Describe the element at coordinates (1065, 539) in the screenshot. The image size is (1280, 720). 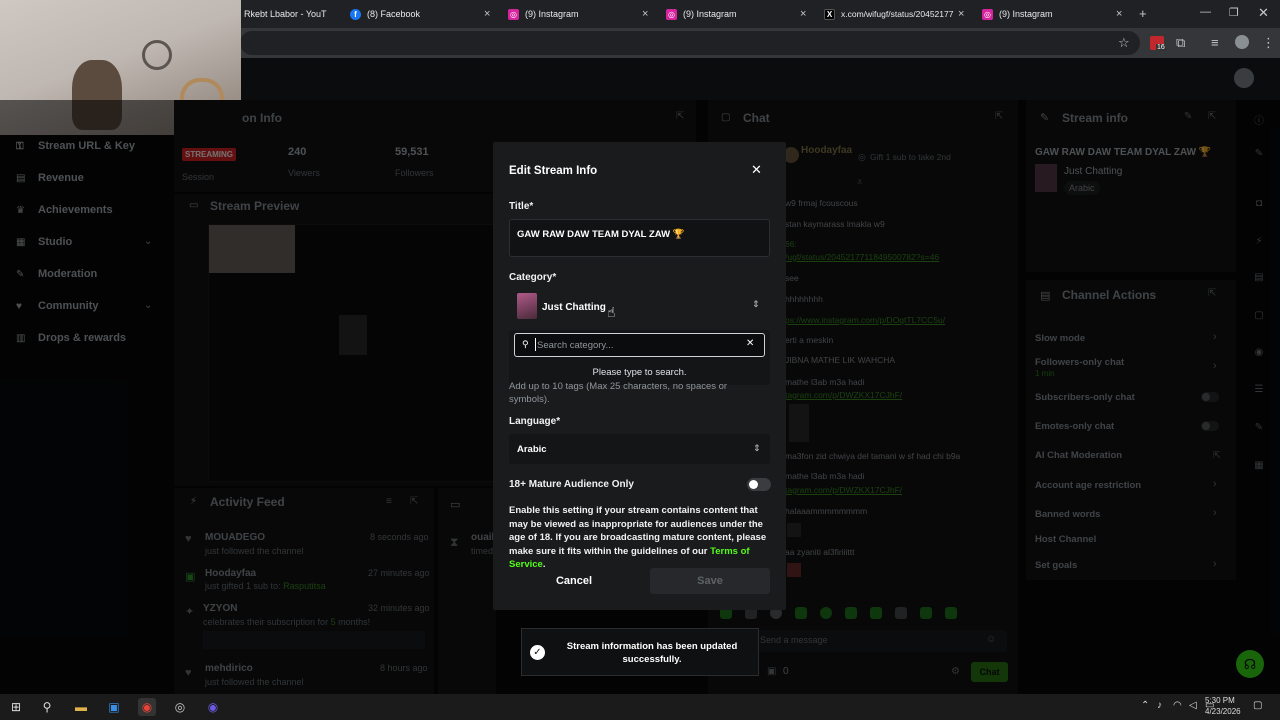
I see `action-host-channel: Host Channel` at that location.